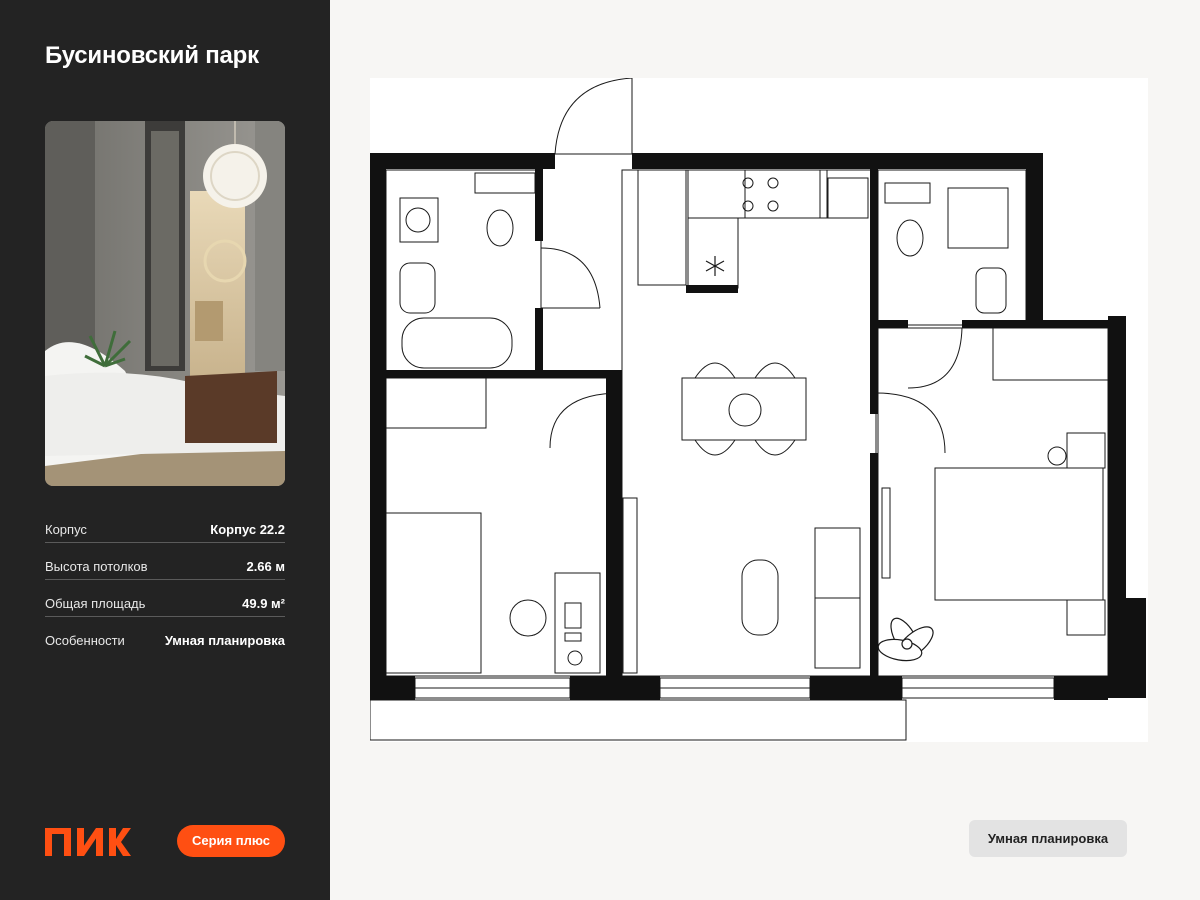 This screenshot has width=1200, height=900. Describe the element at coordinates (165, 529) in the screenshot. I see `spec-row-building: Корпус Корпус 22.2` at that location.